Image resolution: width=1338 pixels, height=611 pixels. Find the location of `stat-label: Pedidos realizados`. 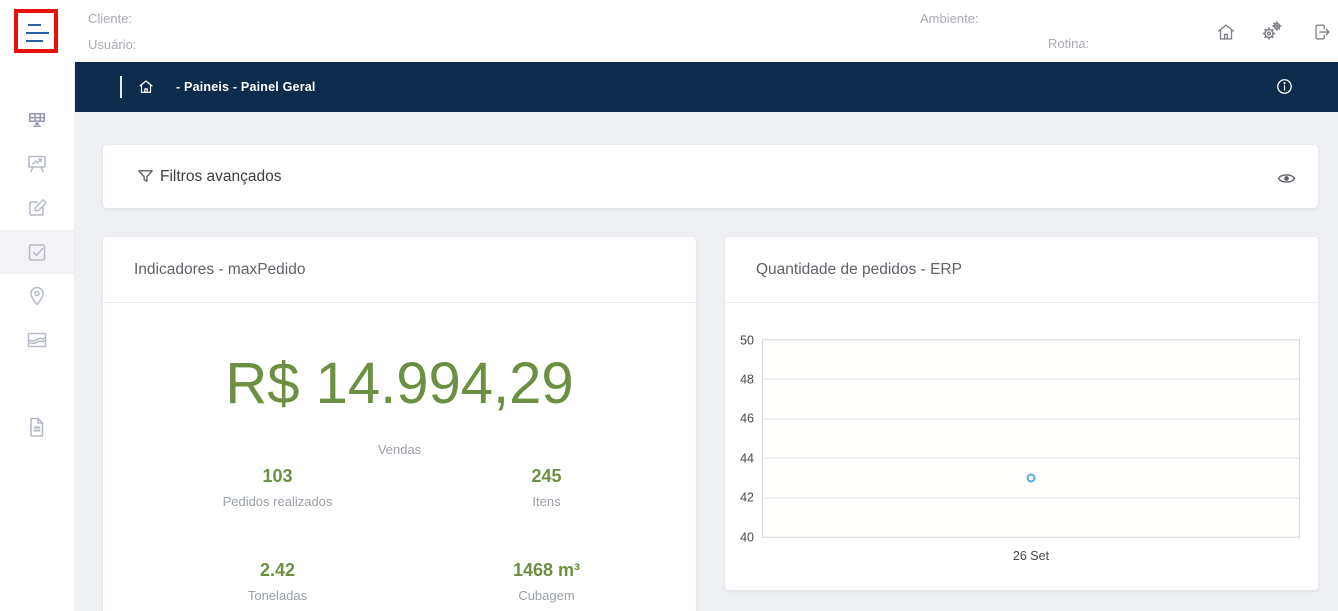

stat-label: Pedidos realizados is located at coordinates (277, 501).